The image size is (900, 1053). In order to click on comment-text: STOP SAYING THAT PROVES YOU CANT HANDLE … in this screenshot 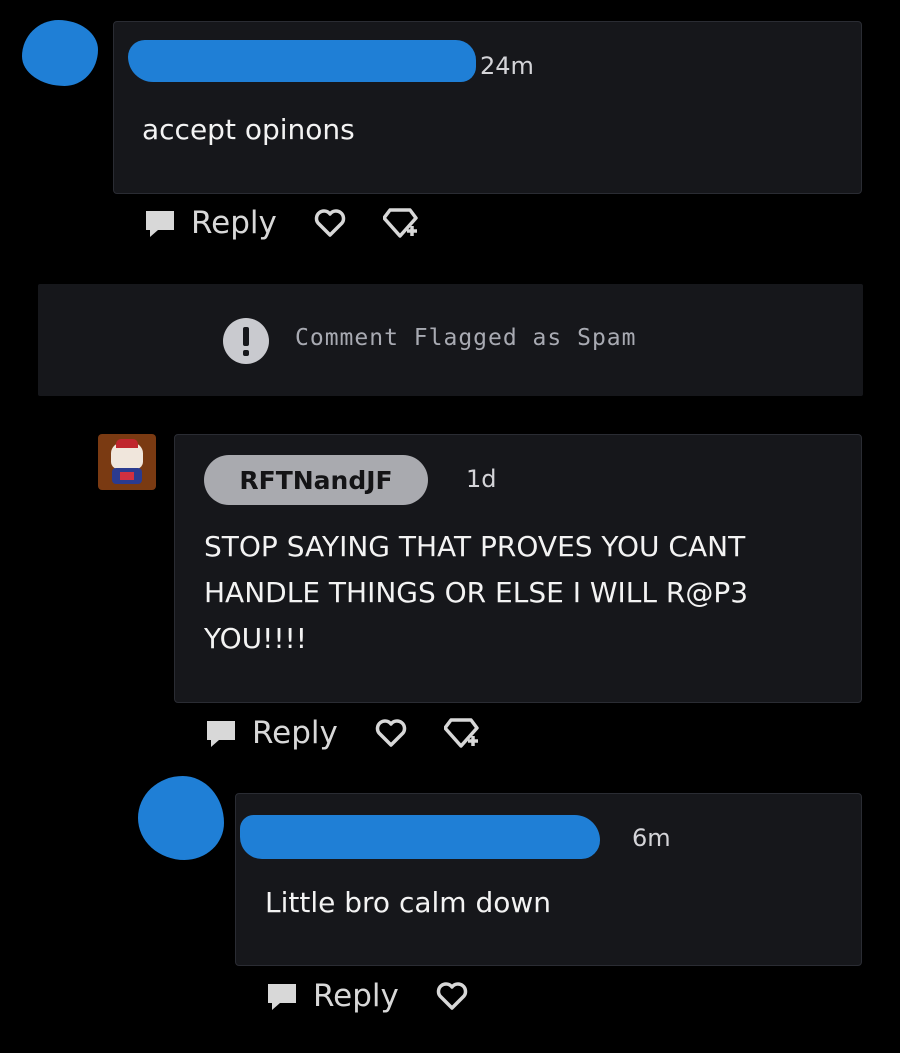, I will do `click(476, 593)`.